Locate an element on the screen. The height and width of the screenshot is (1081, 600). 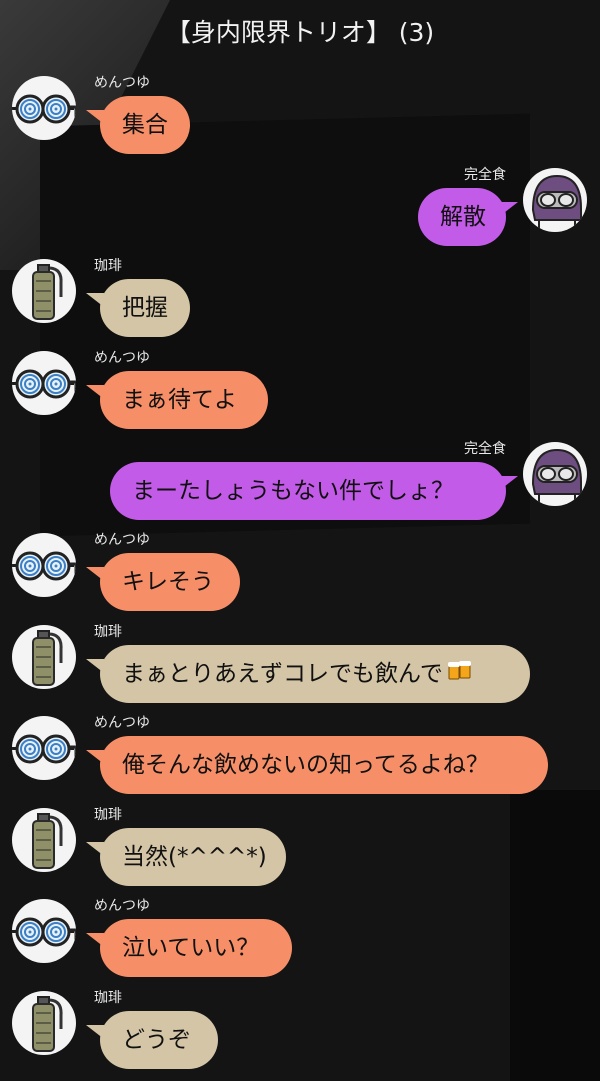
message-bubble: キレそう is located at coordinates (170, 582).